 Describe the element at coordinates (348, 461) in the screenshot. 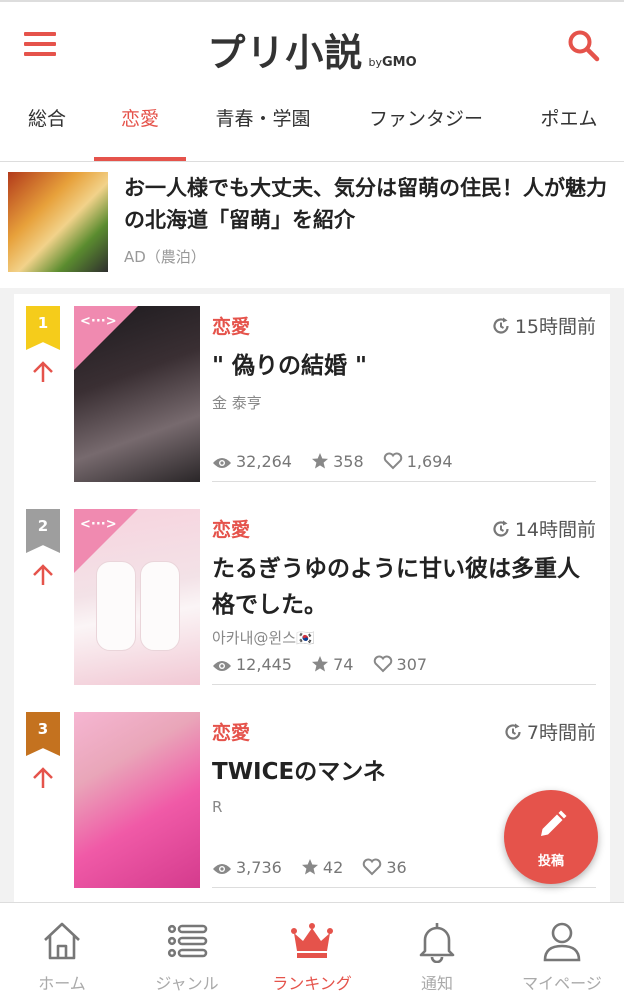

I see `star-count: 358` at that location.